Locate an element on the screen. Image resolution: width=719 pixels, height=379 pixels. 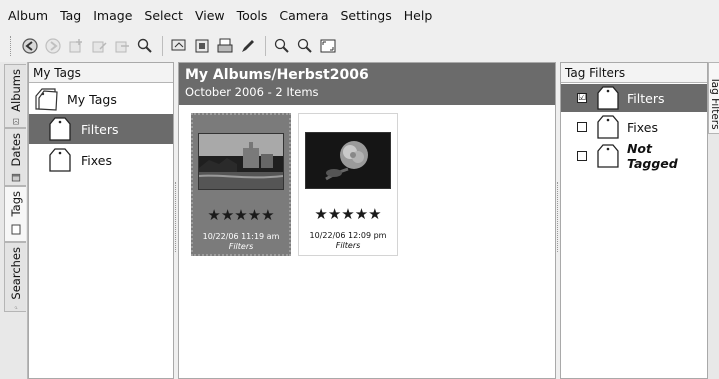
slideshow-icon is located at coordinates (178, 45).